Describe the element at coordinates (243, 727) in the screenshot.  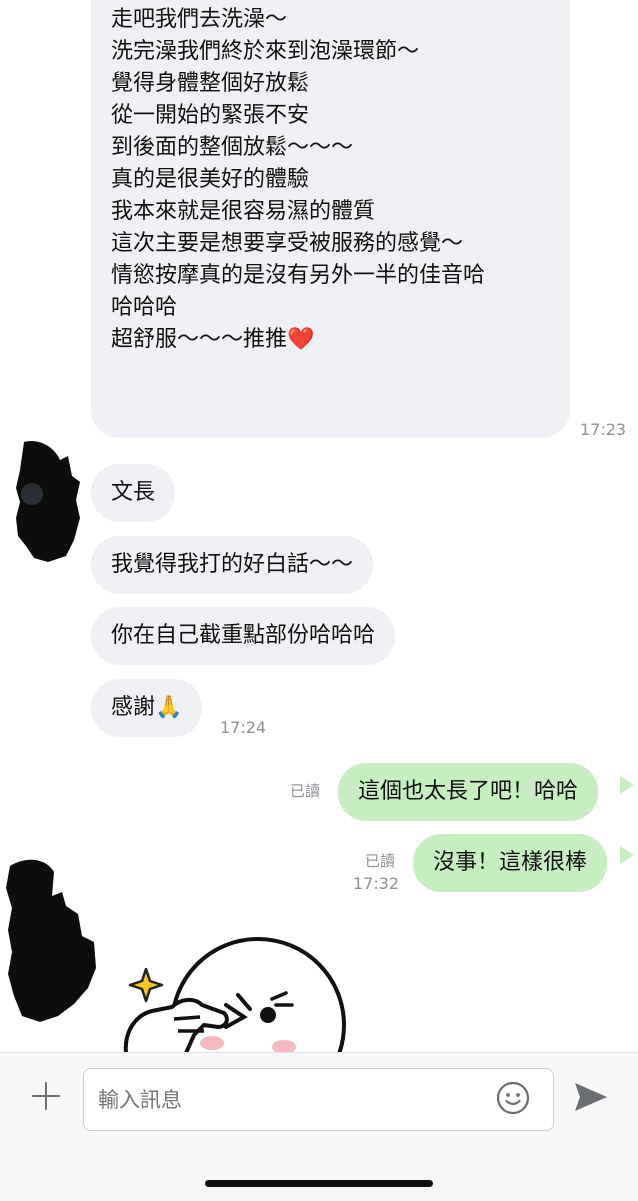
I see `message-time: 17:24` at that location.